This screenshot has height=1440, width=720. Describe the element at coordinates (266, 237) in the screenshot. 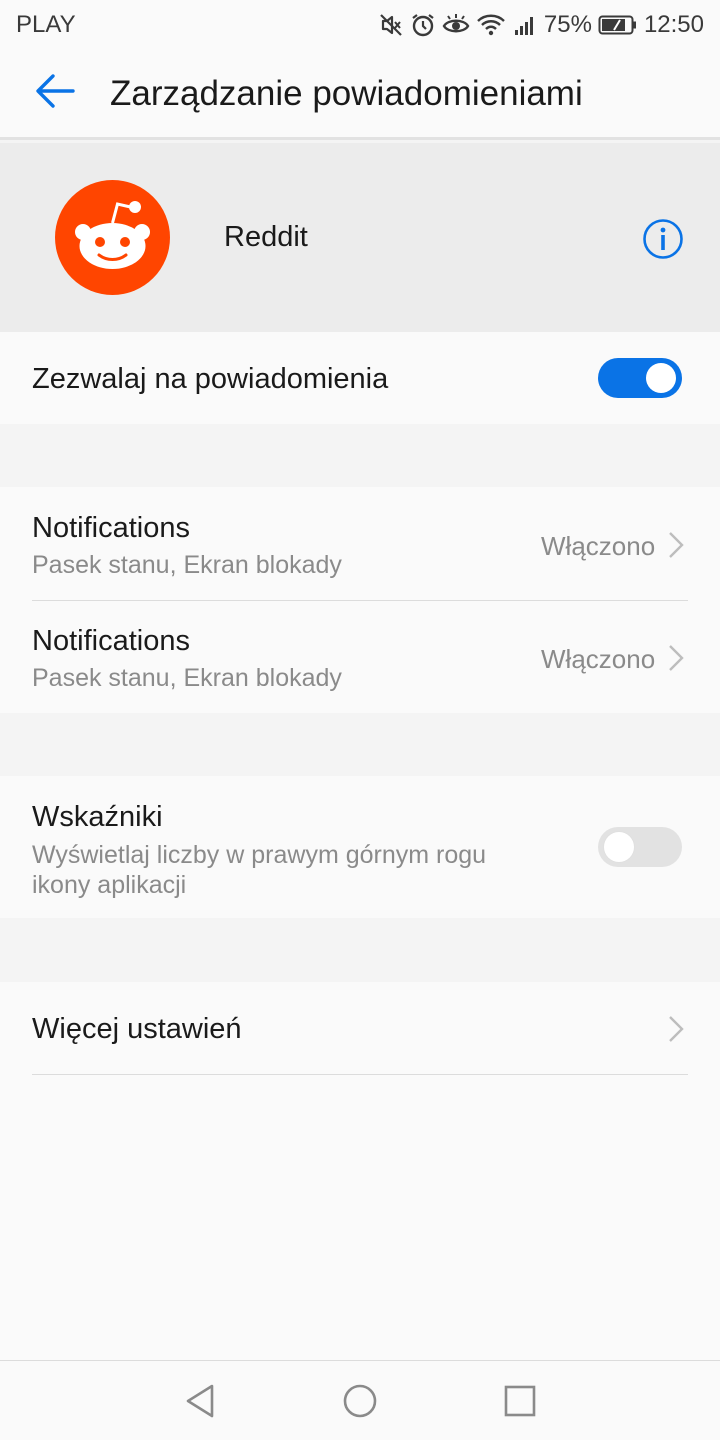

I see `app-name: Reddit` at that location.